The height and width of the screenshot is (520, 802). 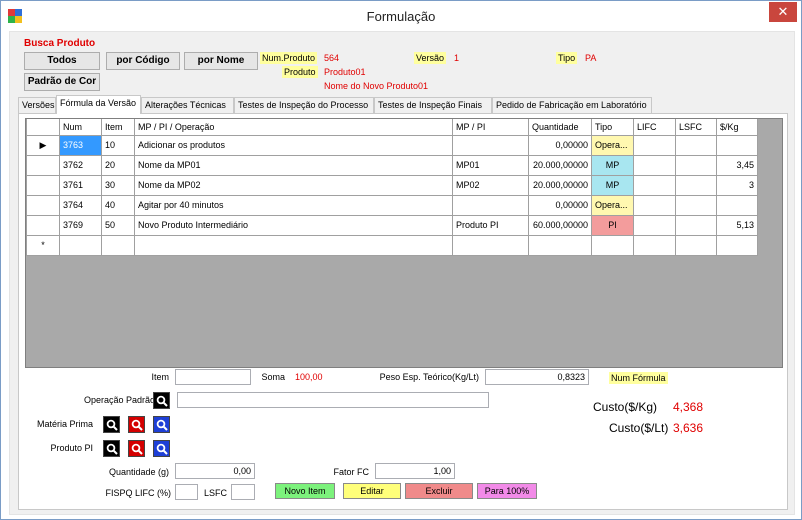 I want to click on cell-num: 3763, so click(x=80, y=145).